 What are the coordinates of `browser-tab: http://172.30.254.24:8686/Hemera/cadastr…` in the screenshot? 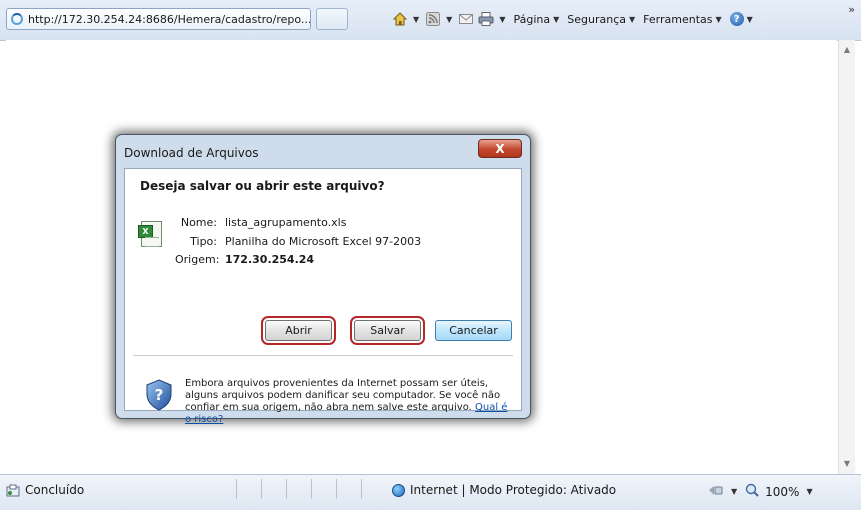 It's located at (158, 19).